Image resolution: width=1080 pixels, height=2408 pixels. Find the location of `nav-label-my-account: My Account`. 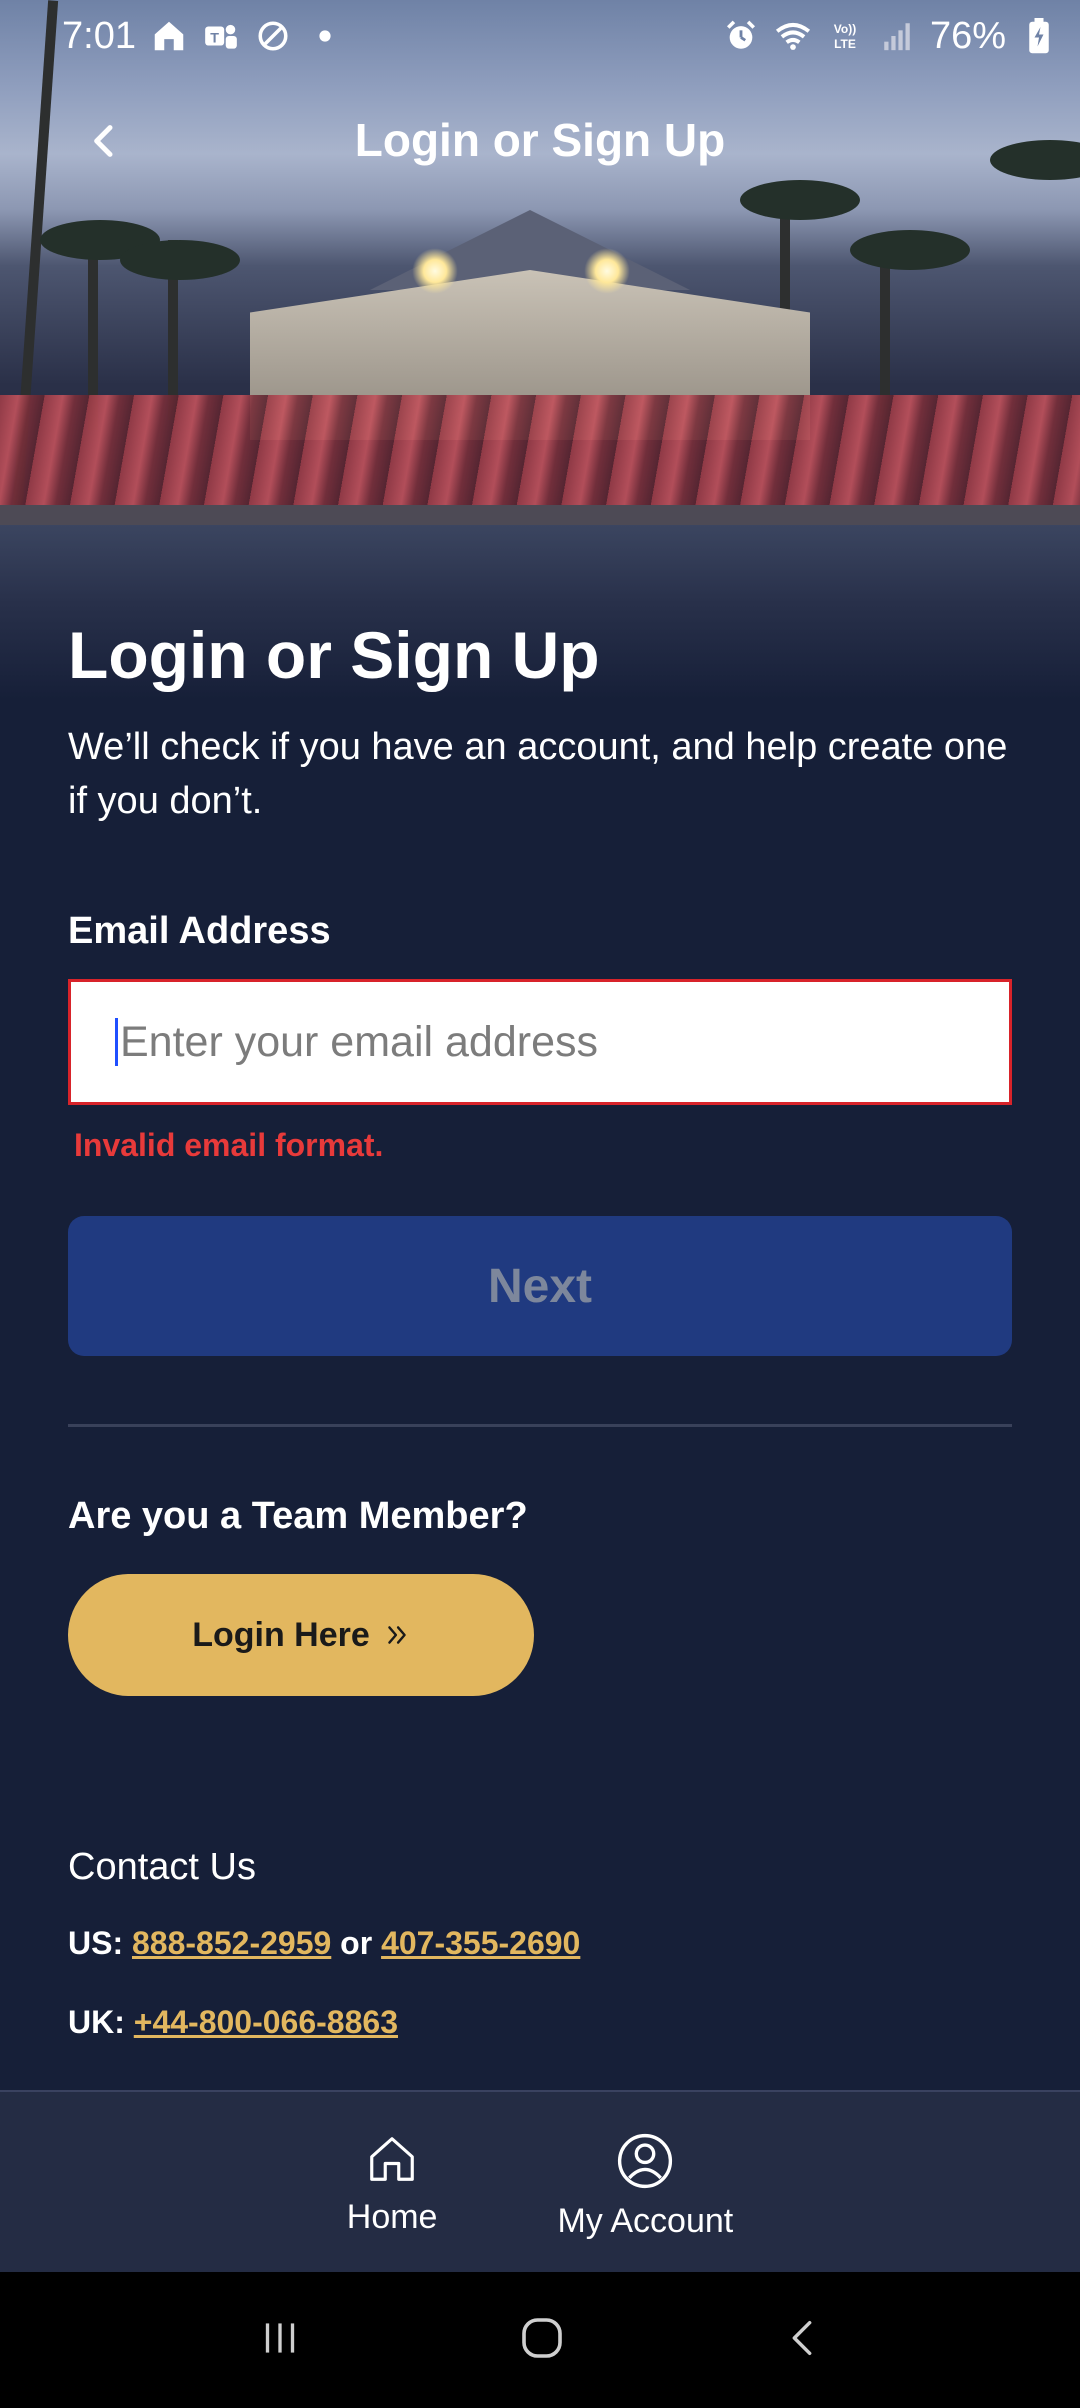

nav-label-my-account: My Account is located at coordinates (645, 2221).